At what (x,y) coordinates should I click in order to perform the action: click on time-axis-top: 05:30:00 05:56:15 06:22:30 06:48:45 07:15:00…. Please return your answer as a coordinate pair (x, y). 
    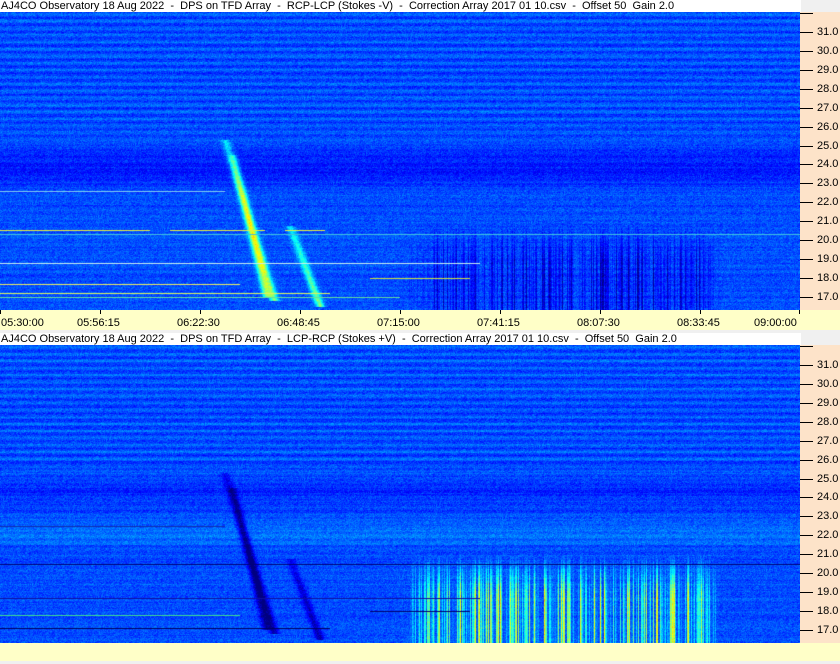
    Looking at the image, I should click on (420, 320).